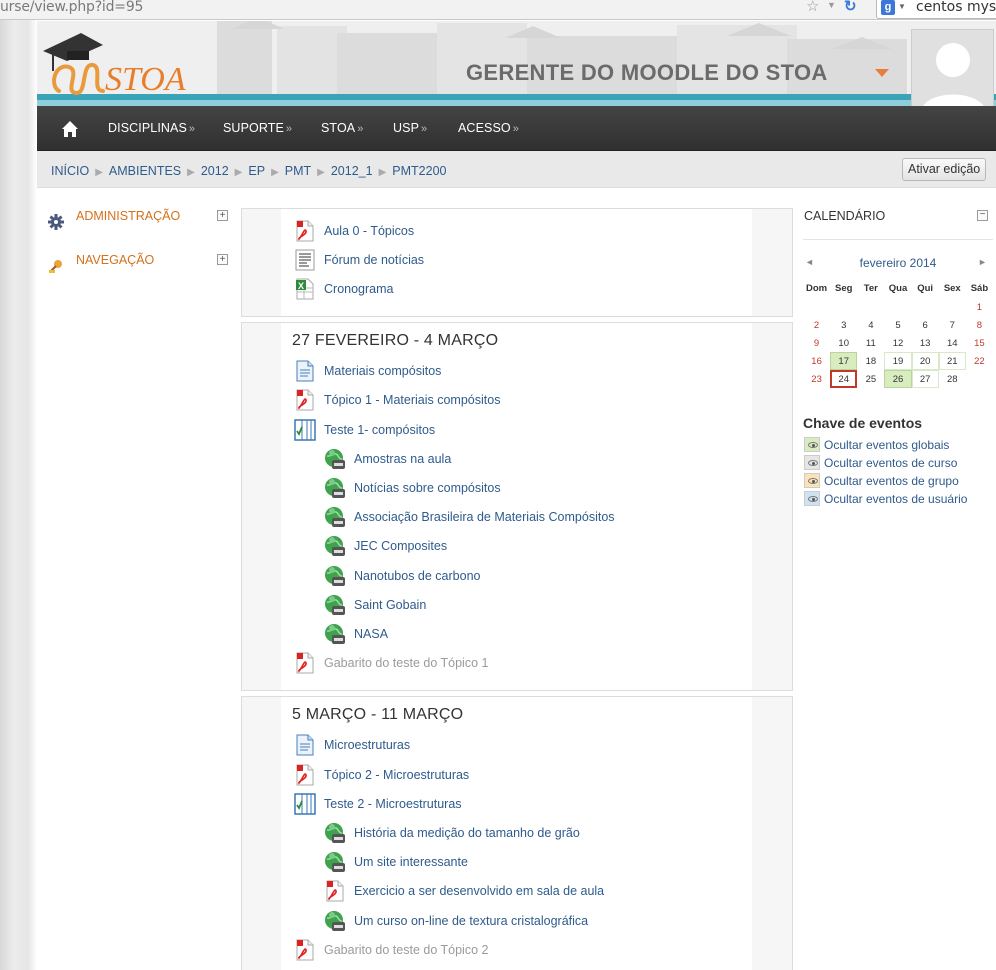 Image resolution: width=996 pixels, height=970 pixels. What do you see at coordinates (215, 171) in the screenshot?
I see `breadcrumb-2012: 2012` at bounding box center [215, 171].